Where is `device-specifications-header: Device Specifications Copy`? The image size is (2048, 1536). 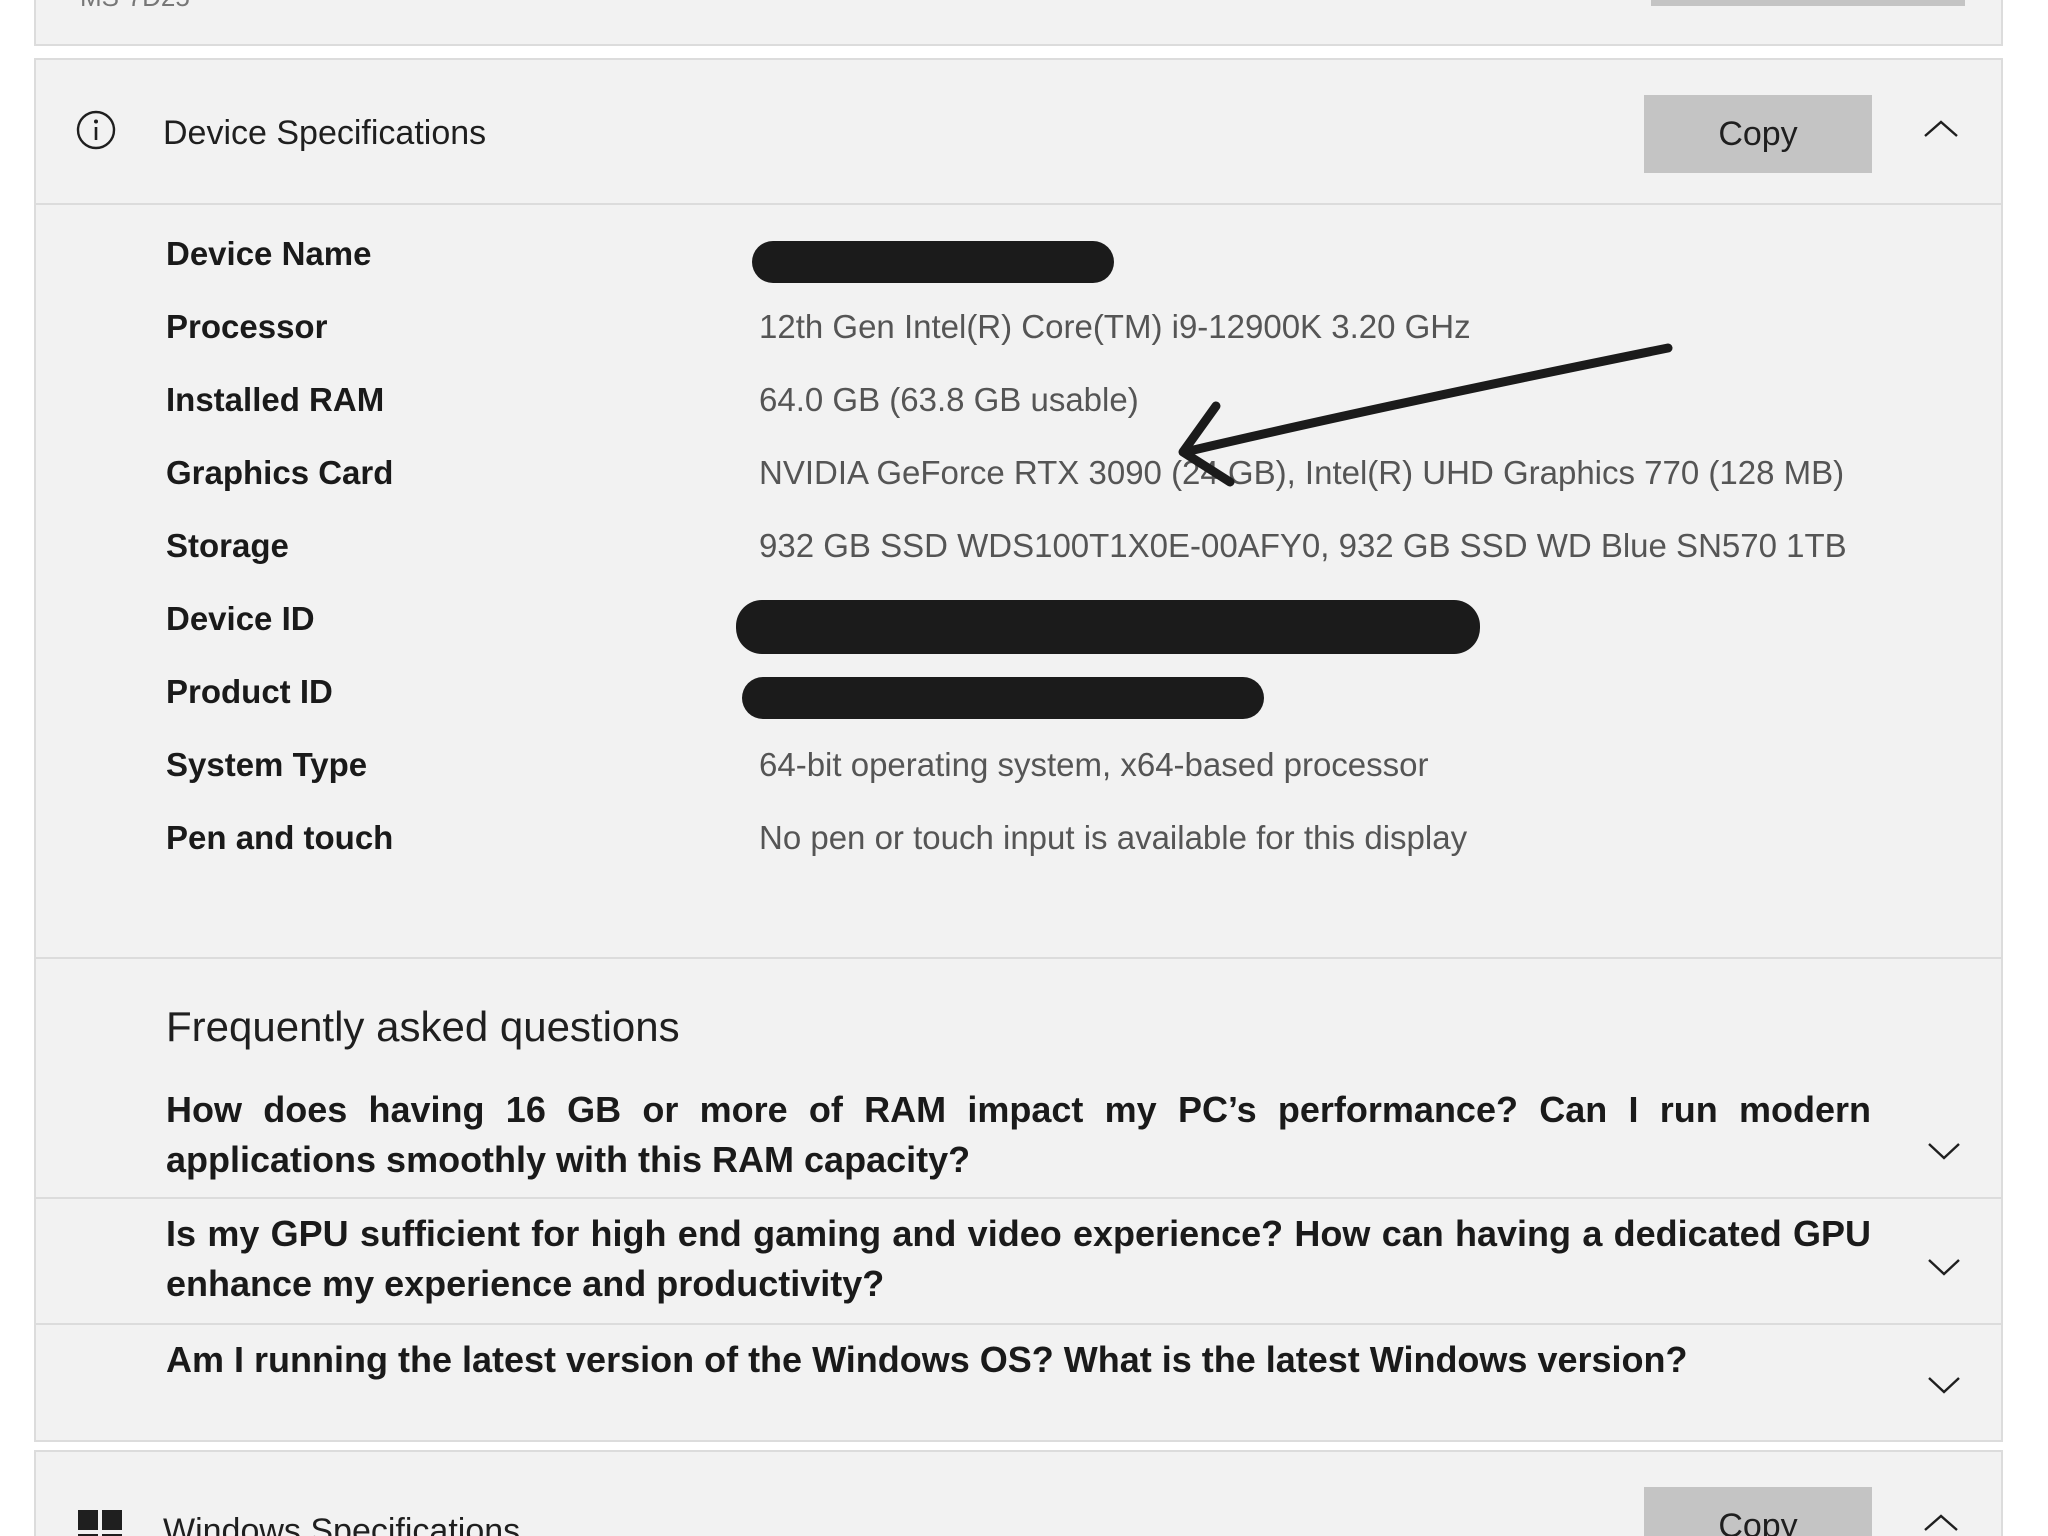
device-specifications-header: Device Specifications Copy is located at coordinates (1018, 132).